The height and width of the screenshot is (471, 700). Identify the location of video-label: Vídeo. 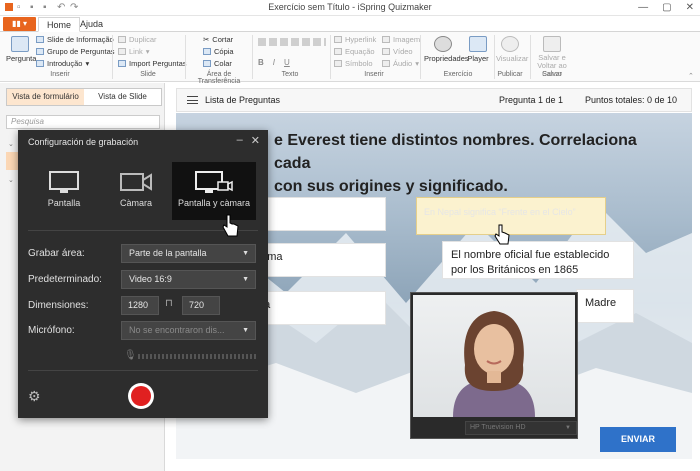
(403, 51).